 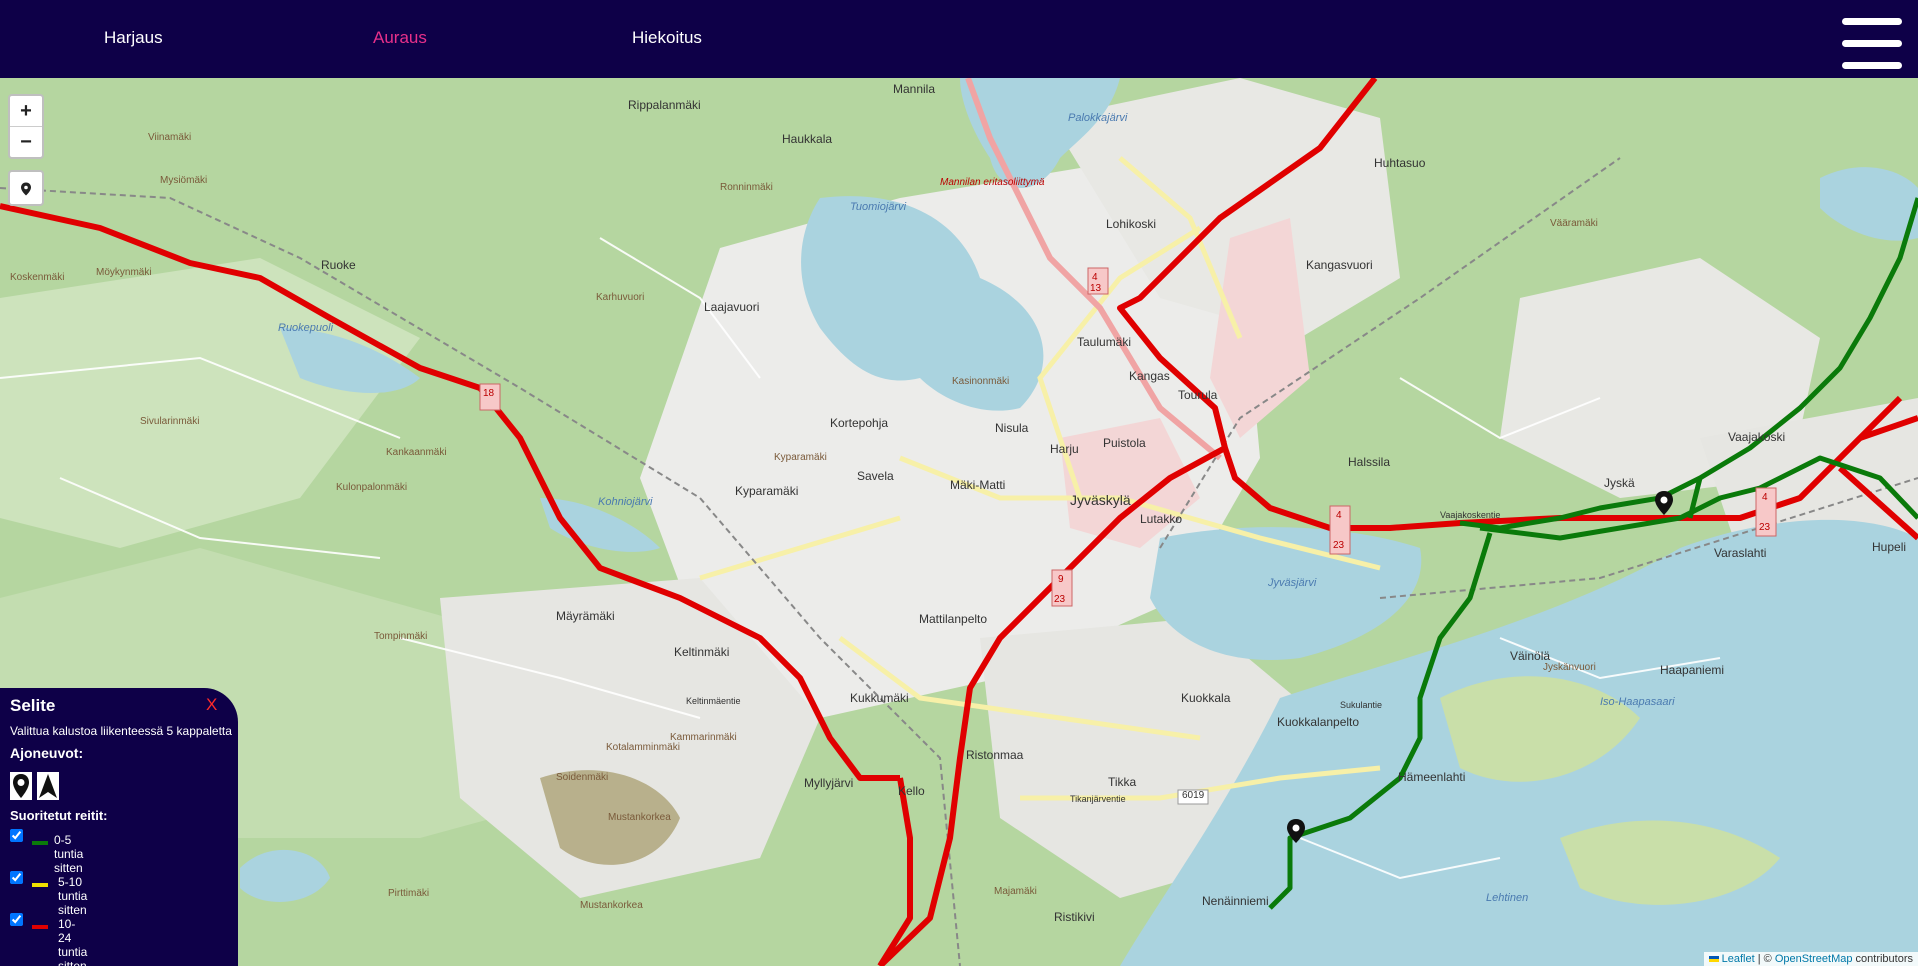 What do you see at coordinates (1619, 483) in the screenshot?
I see `map-label: Jyskä` at bounding box center [1619, 483].